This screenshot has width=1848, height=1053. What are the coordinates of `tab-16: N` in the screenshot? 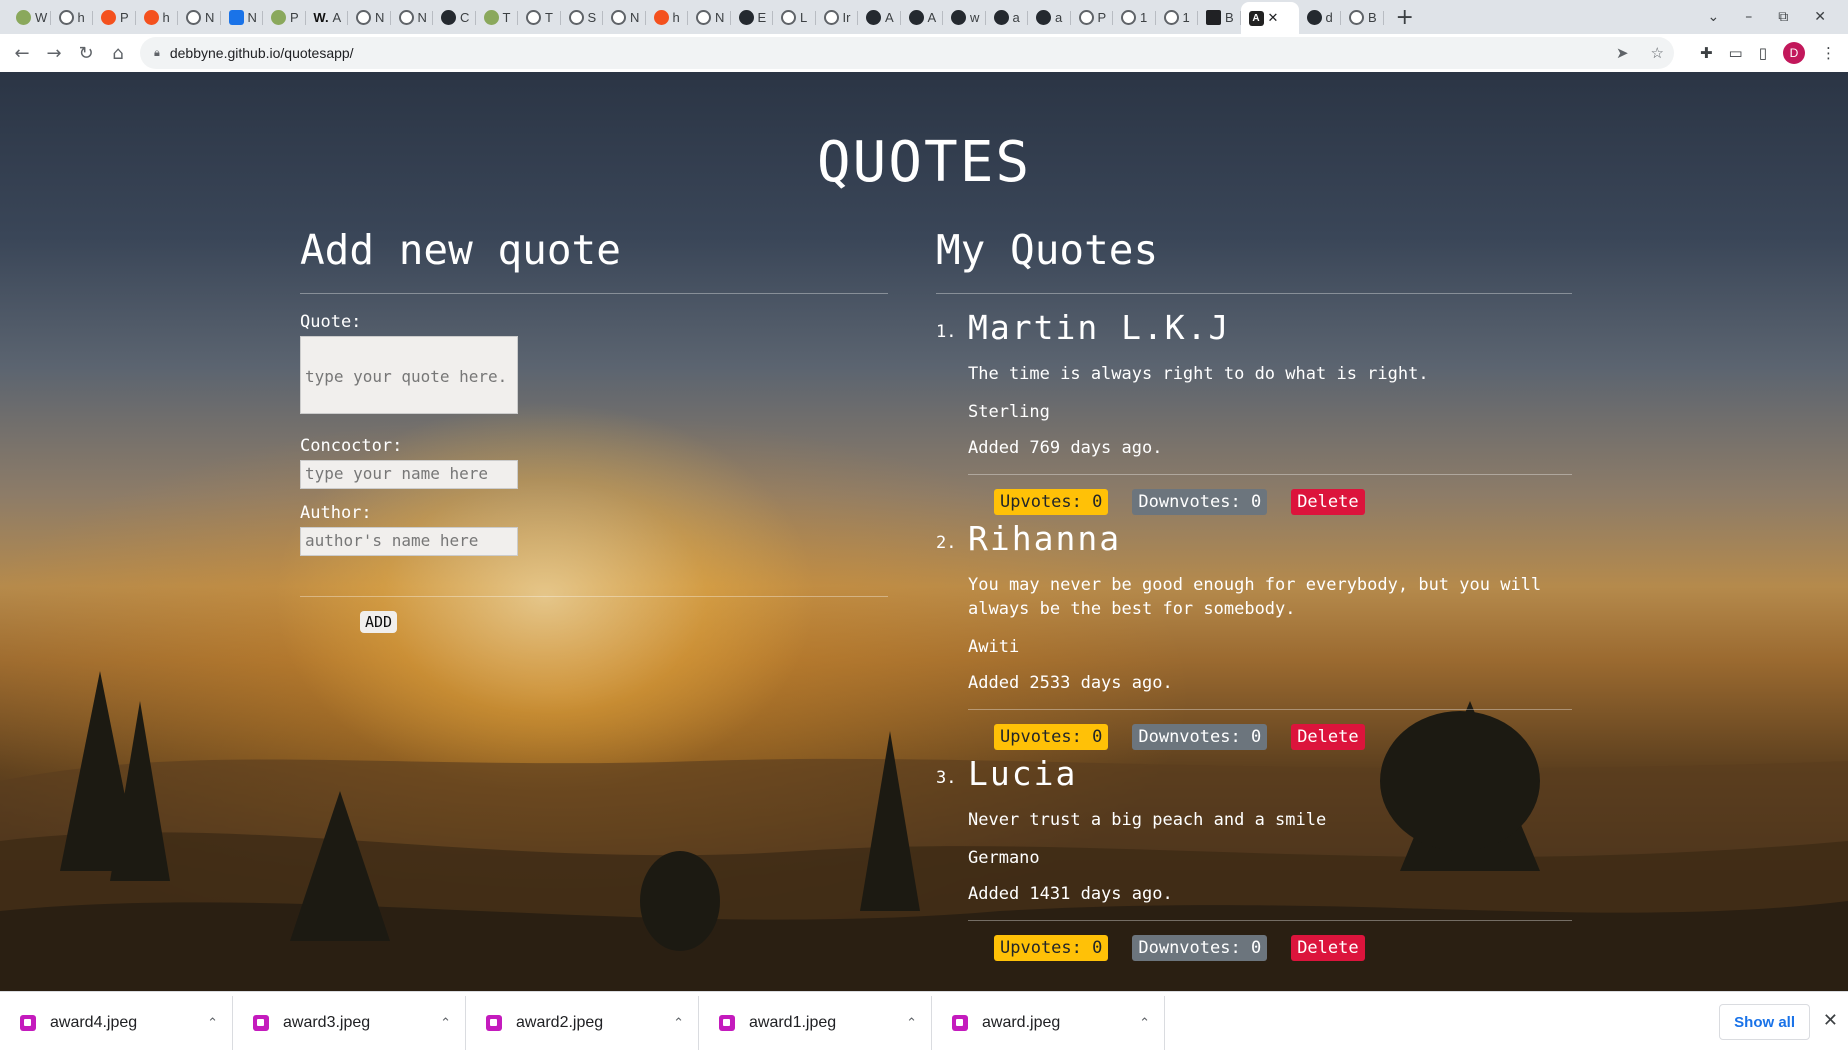 It's located at (709, 17).